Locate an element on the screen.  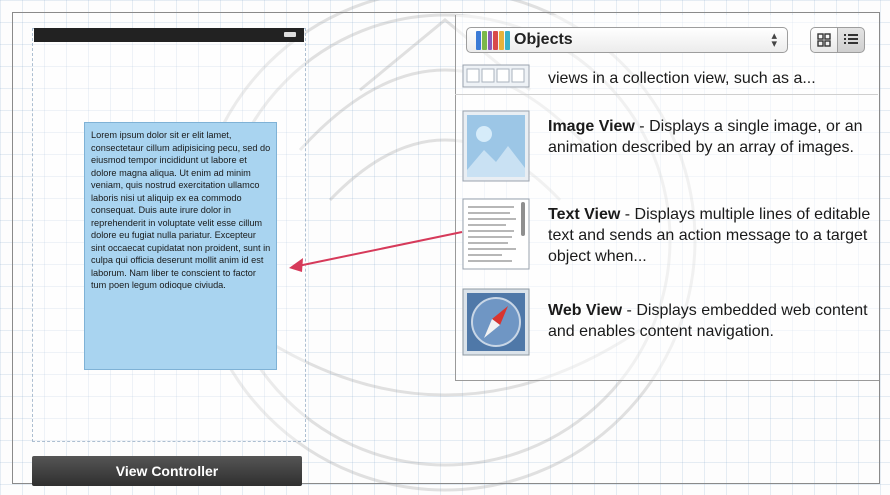
list-view-icon is located at coordinates (851, 39).